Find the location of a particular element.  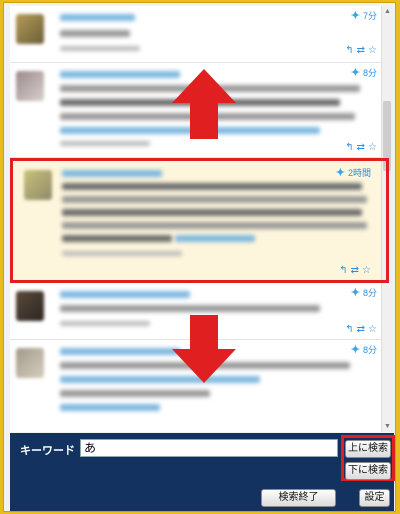

scroll-down-arrow-icon: ▼ is located at coordinates (387, 426).